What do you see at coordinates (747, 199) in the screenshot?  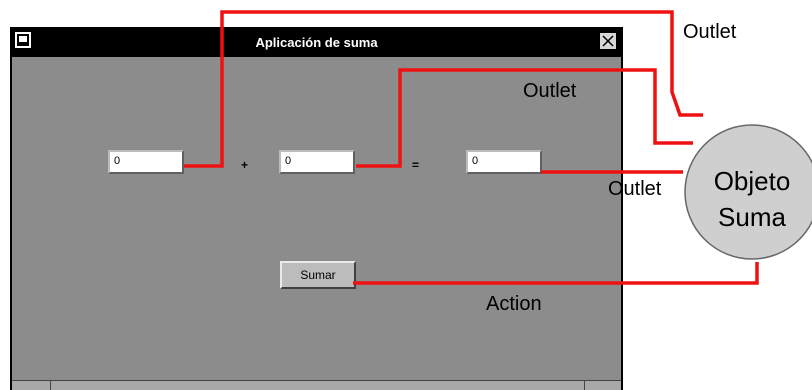 I see `object-label: Objeto Suma` at bounding box center [747, 199].